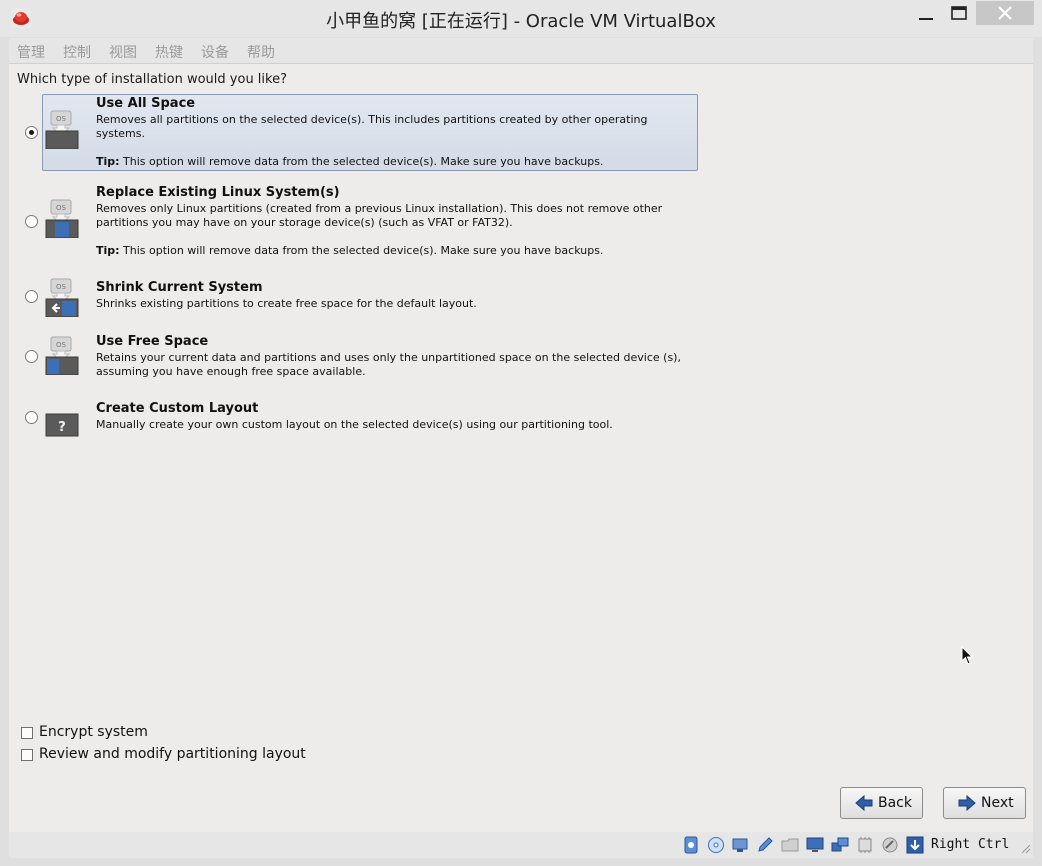 This screenshot has height=866, width=1042. What do you see at coordinates (62, 297) in the screenshot?
I see `os-disk-shrink-icon: OS` at bounding box center [62, 297].